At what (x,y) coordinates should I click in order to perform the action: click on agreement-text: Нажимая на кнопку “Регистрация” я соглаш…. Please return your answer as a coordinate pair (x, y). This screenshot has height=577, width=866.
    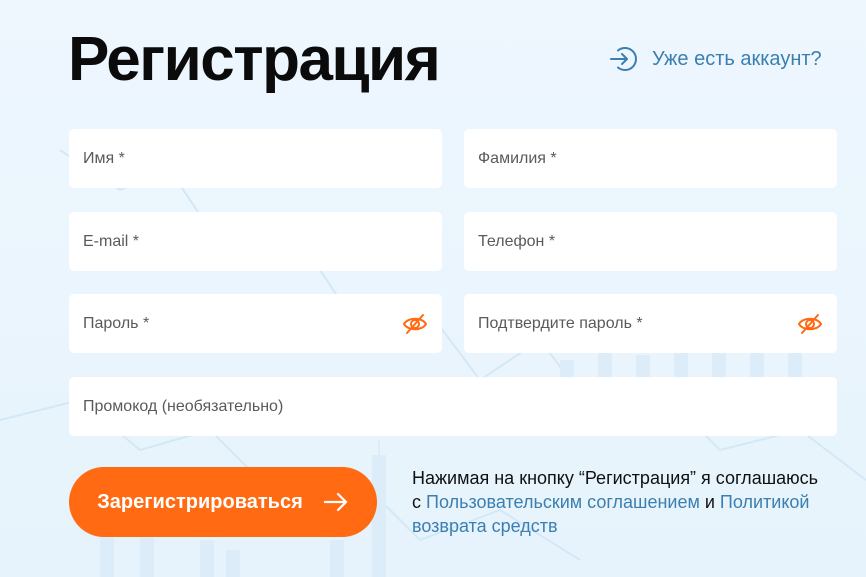
    Looking at the image, I should click on (622, 502).